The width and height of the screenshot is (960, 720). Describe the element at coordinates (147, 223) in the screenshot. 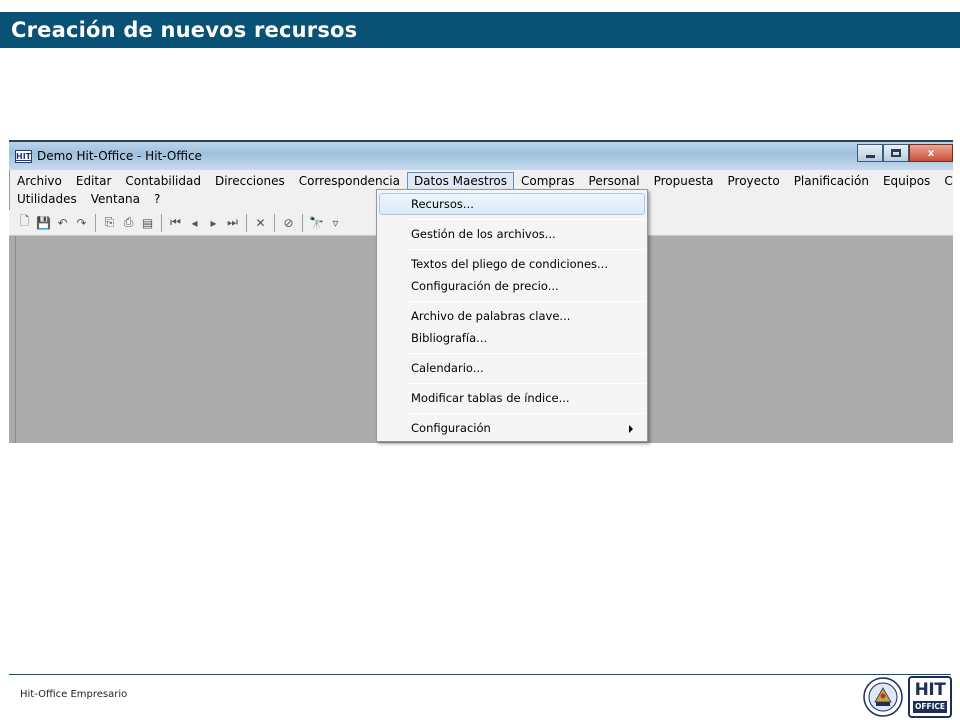

I see `preview-icon: ▤` at that location.